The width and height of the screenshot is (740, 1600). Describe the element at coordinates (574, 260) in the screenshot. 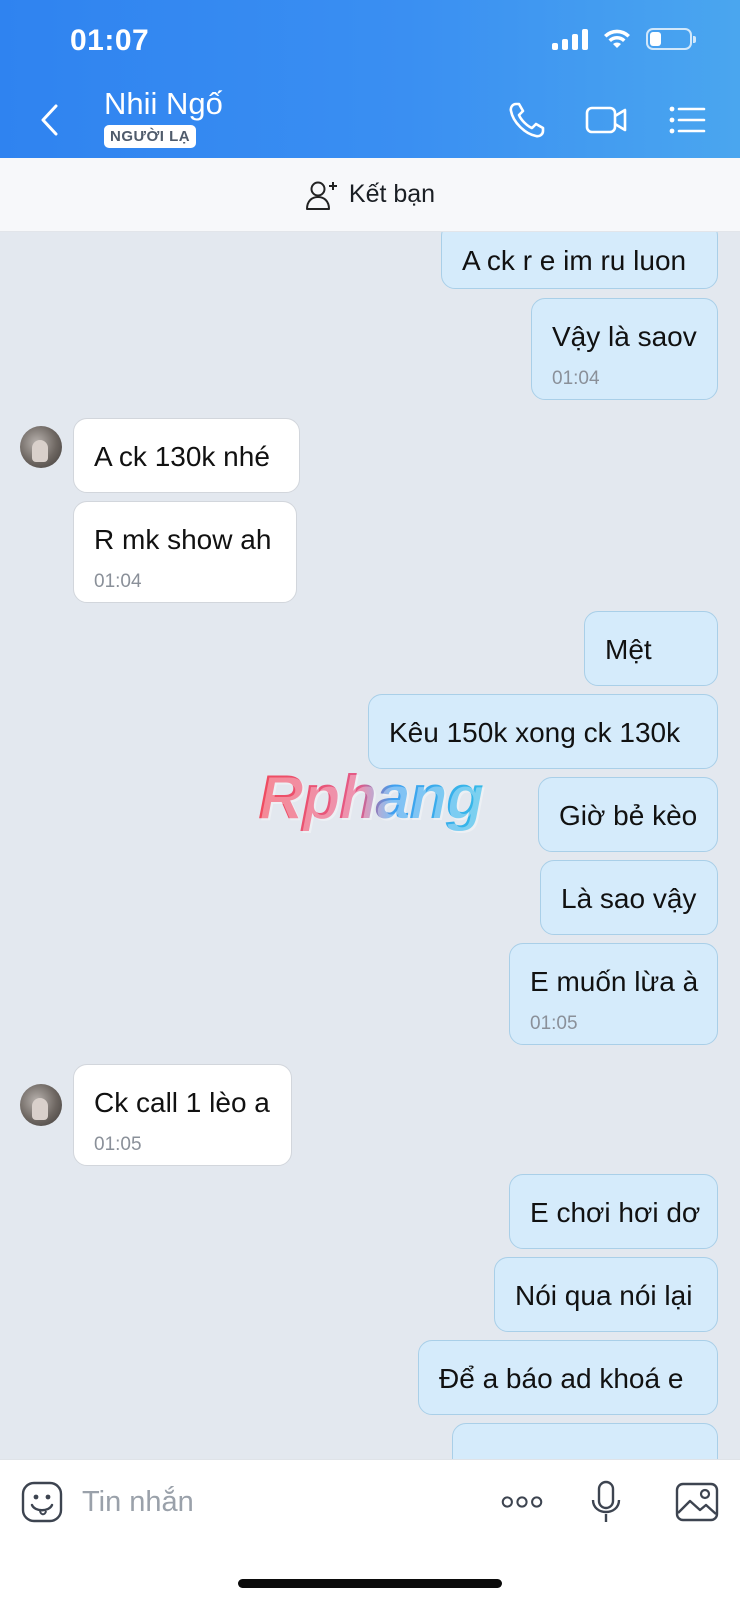

I see `message-text: A ck r e im ru luon` at that location.